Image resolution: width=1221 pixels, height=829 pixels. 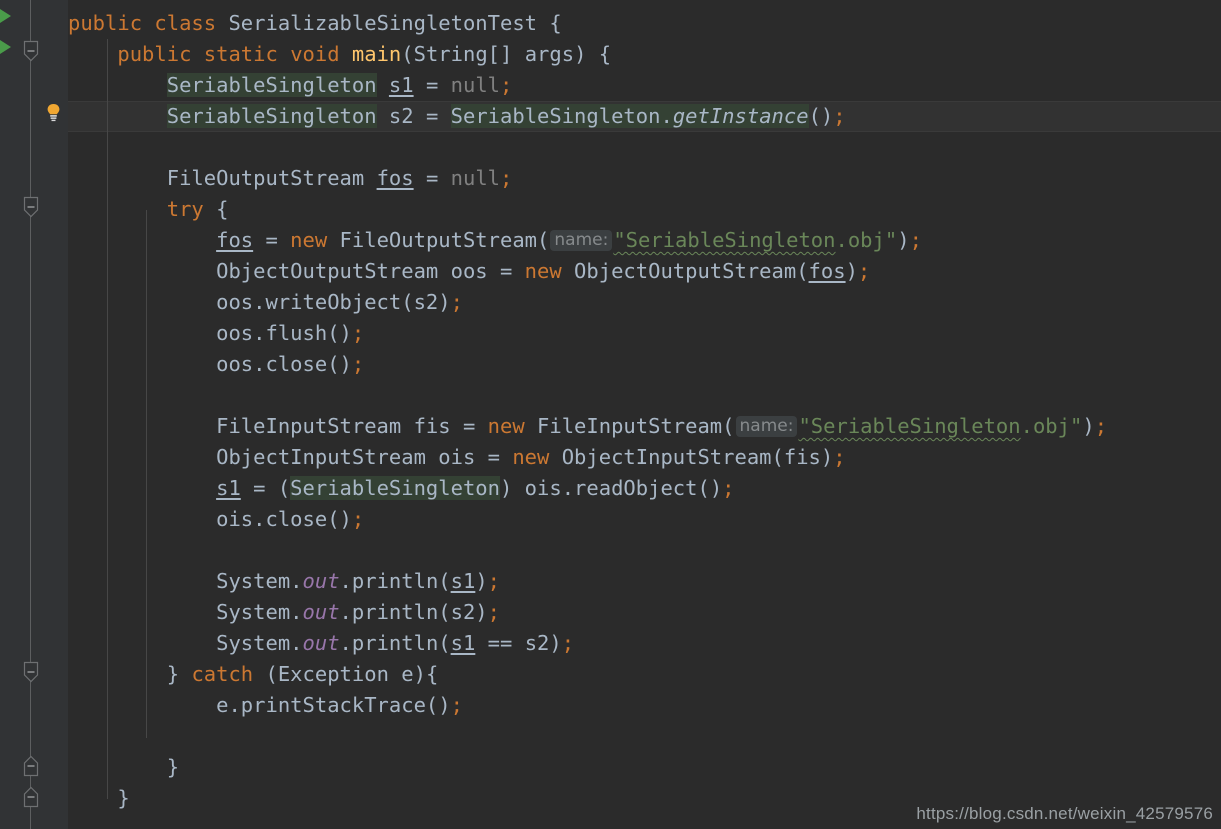 I want to click on code-line-text: try {, so click(x=197, y=209).